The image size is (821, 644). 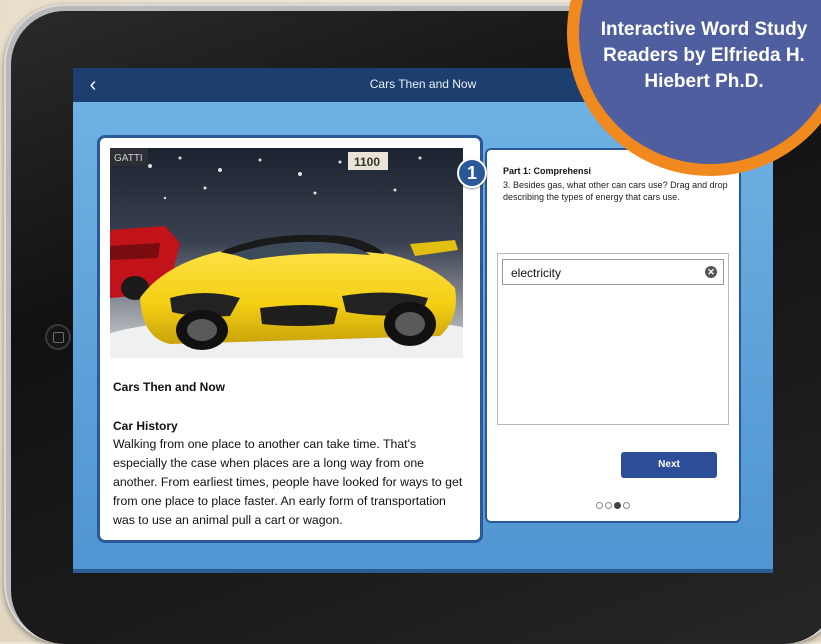 I want to click on close-circle-icon: ✕, so click(x=711, y=272).